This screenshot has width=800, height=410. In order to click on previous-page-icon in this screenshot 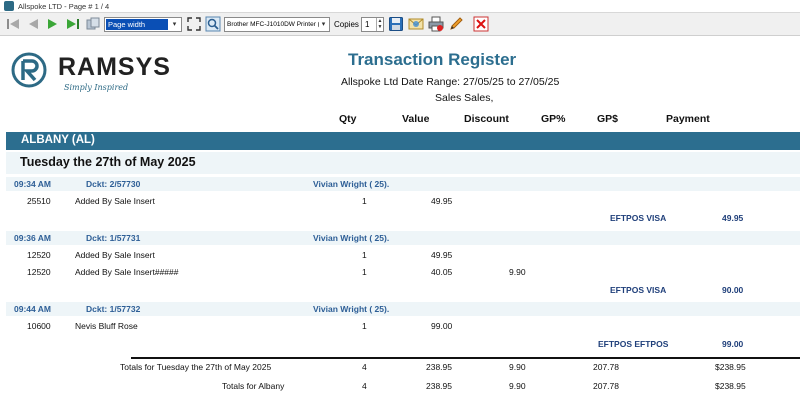, I will do `click(33, 24)`.